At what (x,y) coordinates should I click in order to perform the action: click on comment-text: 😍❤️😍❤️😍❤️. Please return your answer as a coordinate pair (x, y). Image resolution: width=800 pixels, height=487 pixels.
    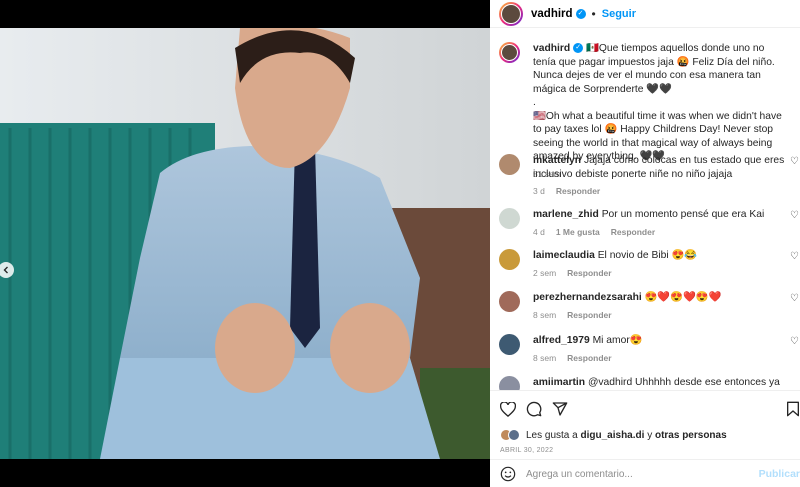
    Looking at the image, I should click on (683, 297).